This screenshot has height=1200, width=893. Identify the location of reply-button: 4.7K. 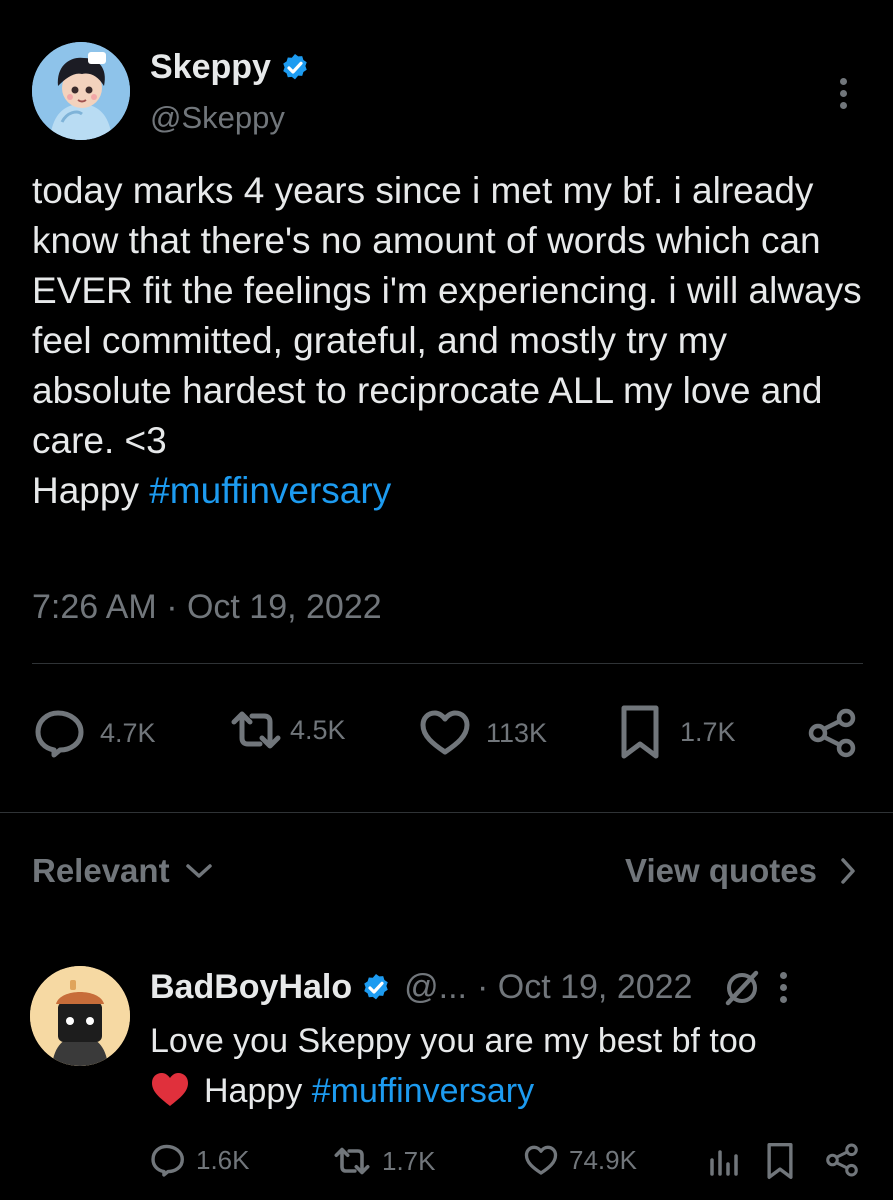
(95, 733).